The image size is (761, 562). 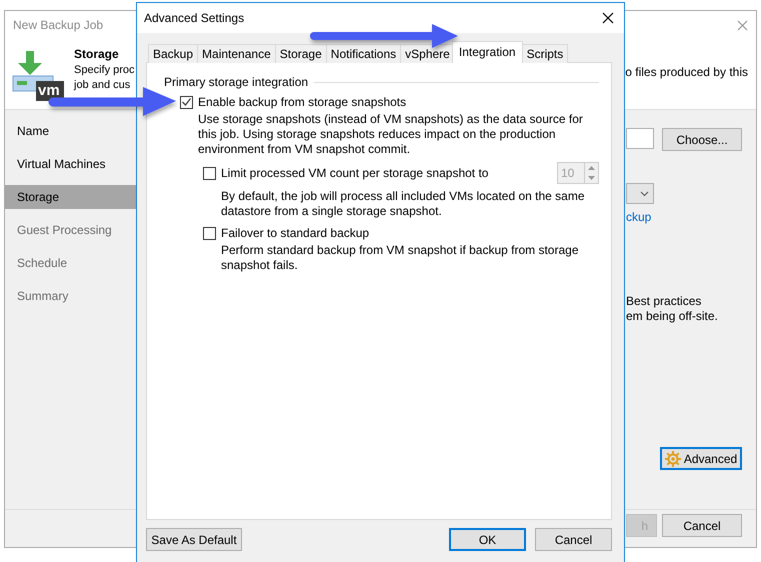 I want to click on check-icon, so click(x=186, y=102).